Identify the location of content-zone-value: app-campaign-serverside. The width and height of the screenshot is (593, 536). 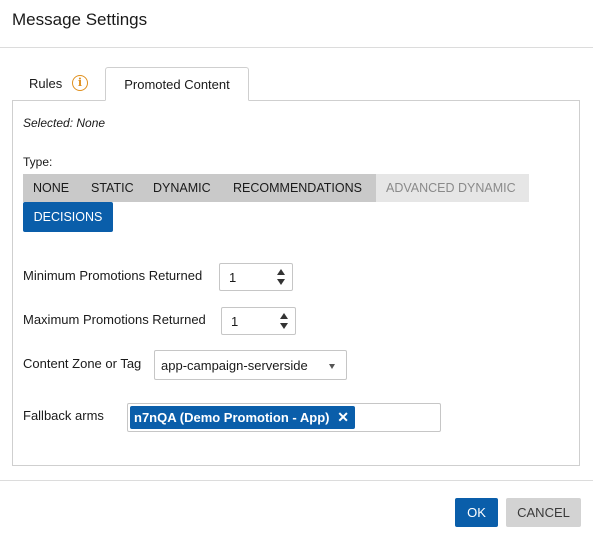
(234, 365).